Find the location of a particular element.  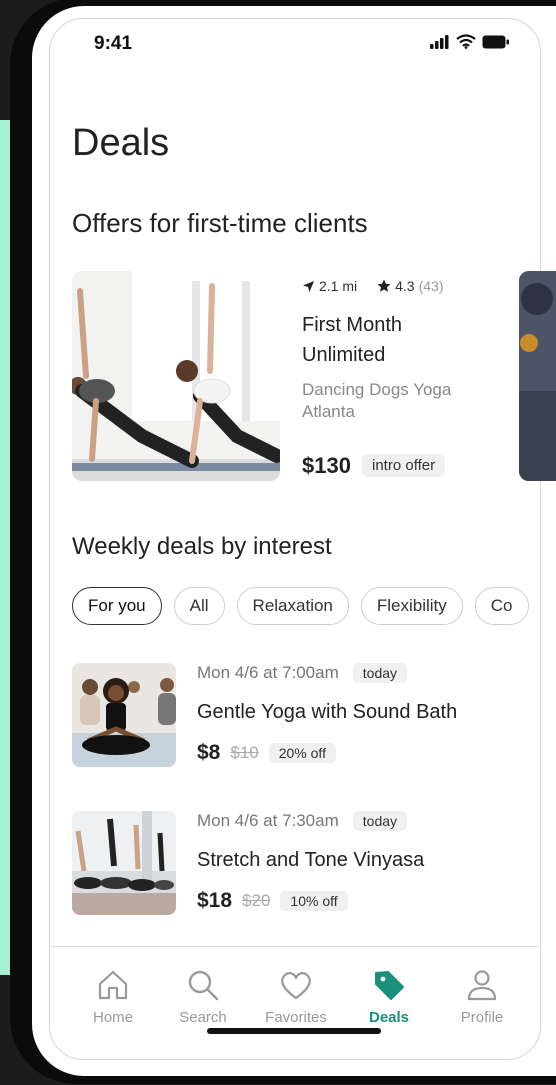

battery-icon is located at coordinates (495, 41).